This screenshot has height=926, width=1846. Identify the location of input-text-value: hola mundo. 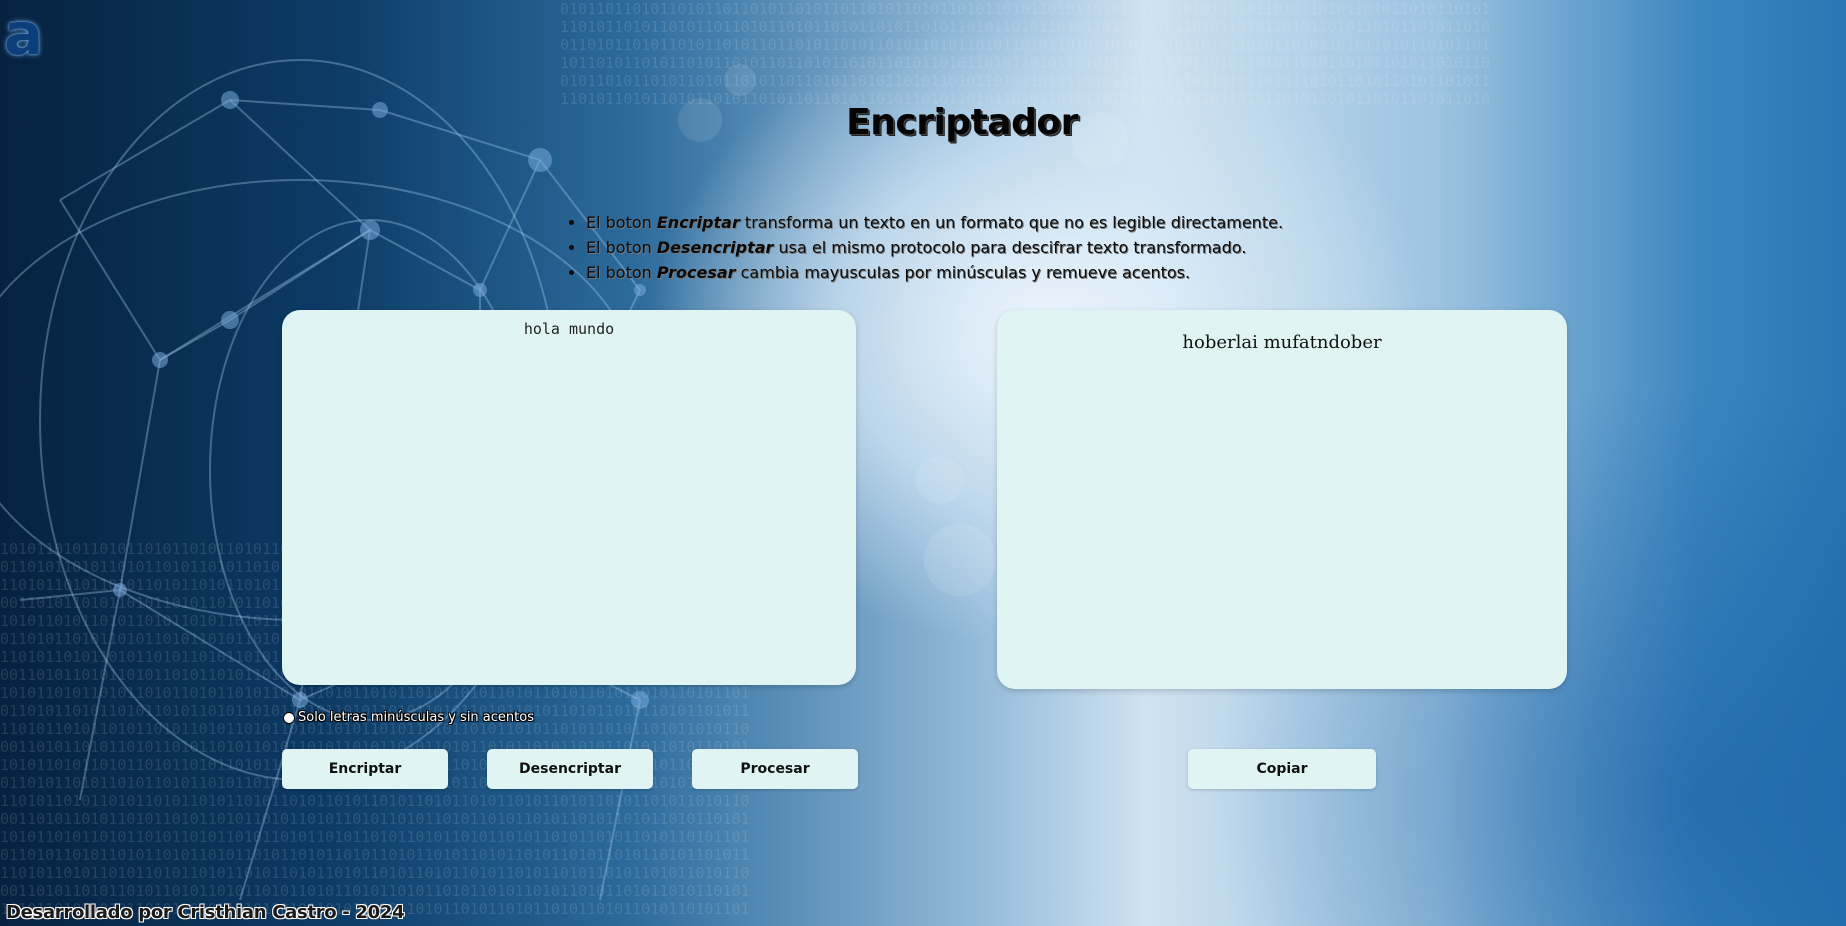
(569, 329).